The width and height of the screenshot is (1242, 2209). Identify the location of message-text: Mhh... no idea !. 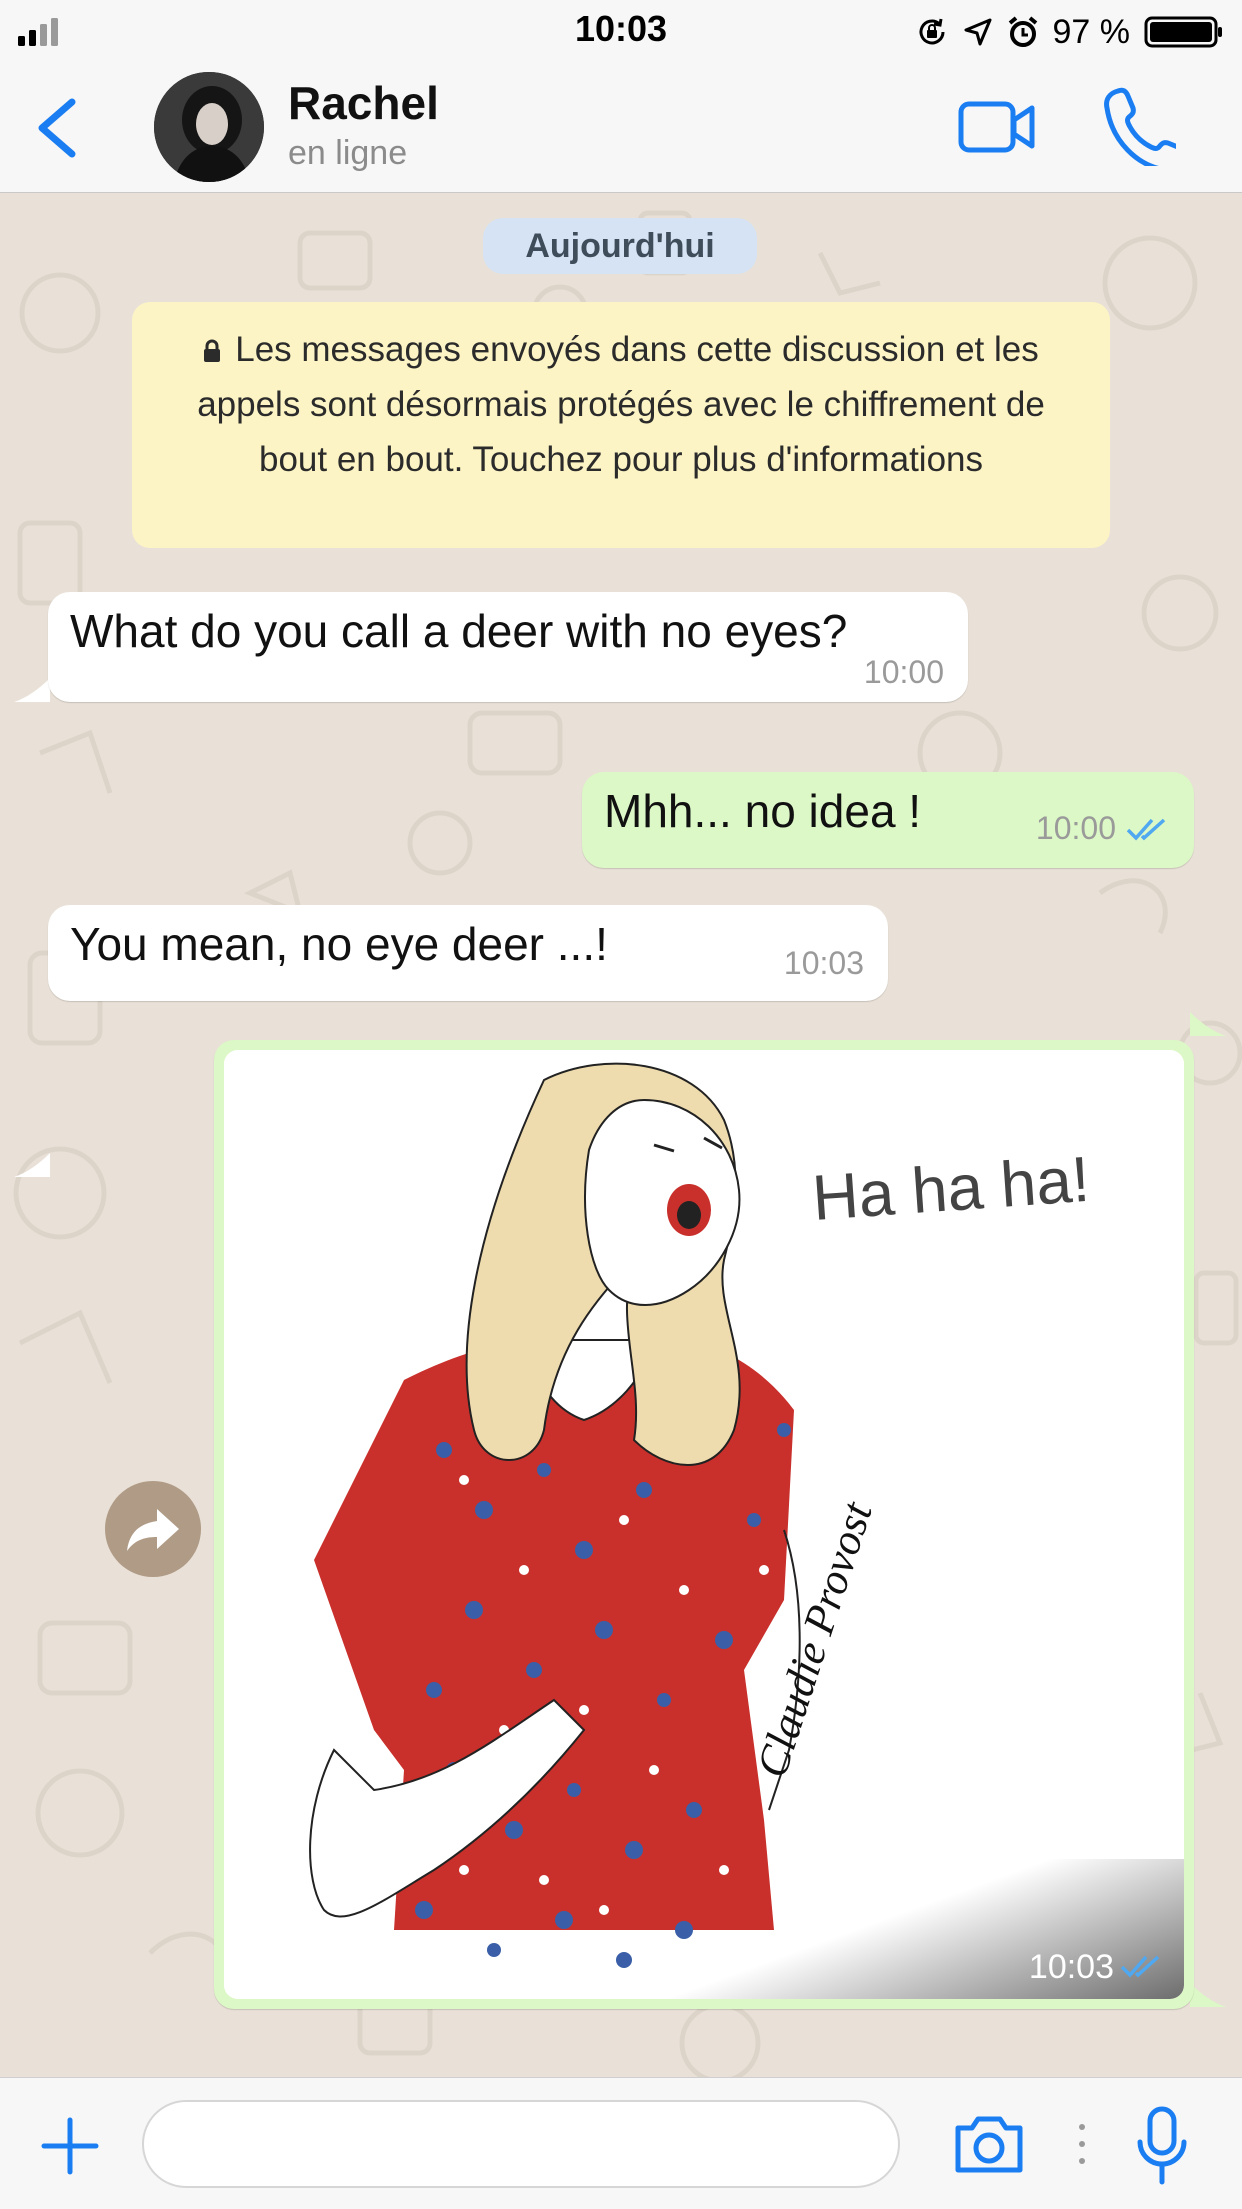
(763, 811).